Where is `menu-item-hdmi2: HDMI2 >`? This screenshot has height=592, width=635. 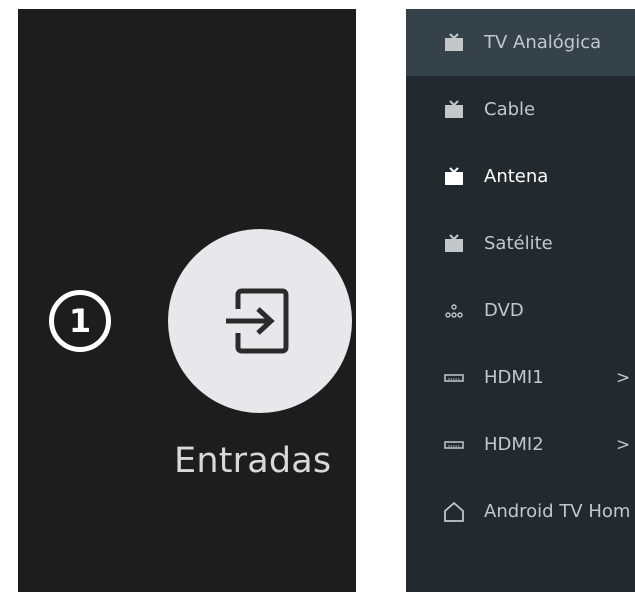 menu-item-hdmi2: HDMI2 > is located at coordinates (520, 444).